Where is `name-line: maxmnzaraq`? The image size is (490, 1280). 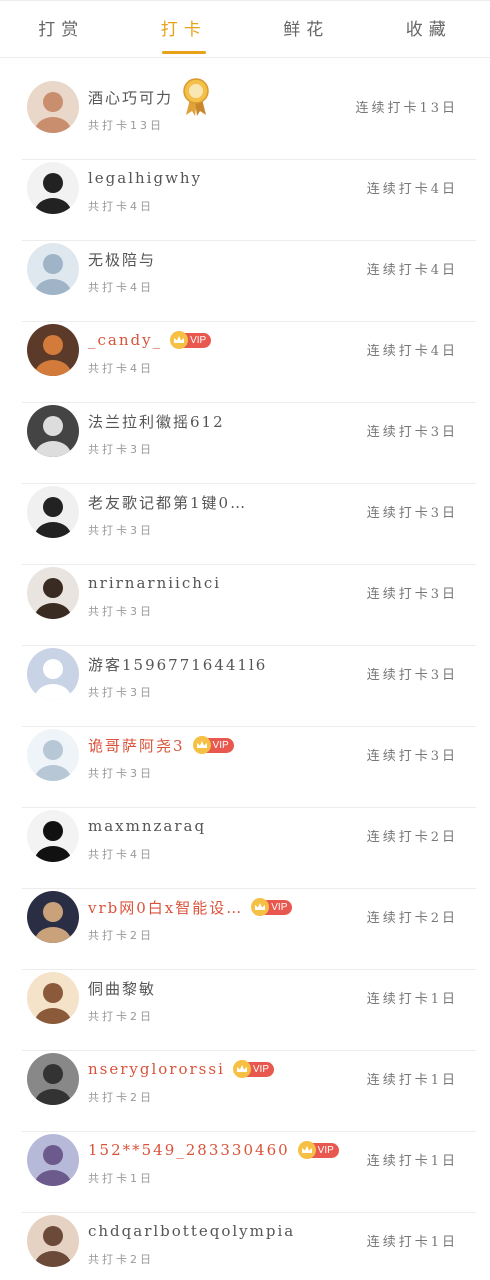 name-line: maxmnzaraq is located at coordinates (147, 826).